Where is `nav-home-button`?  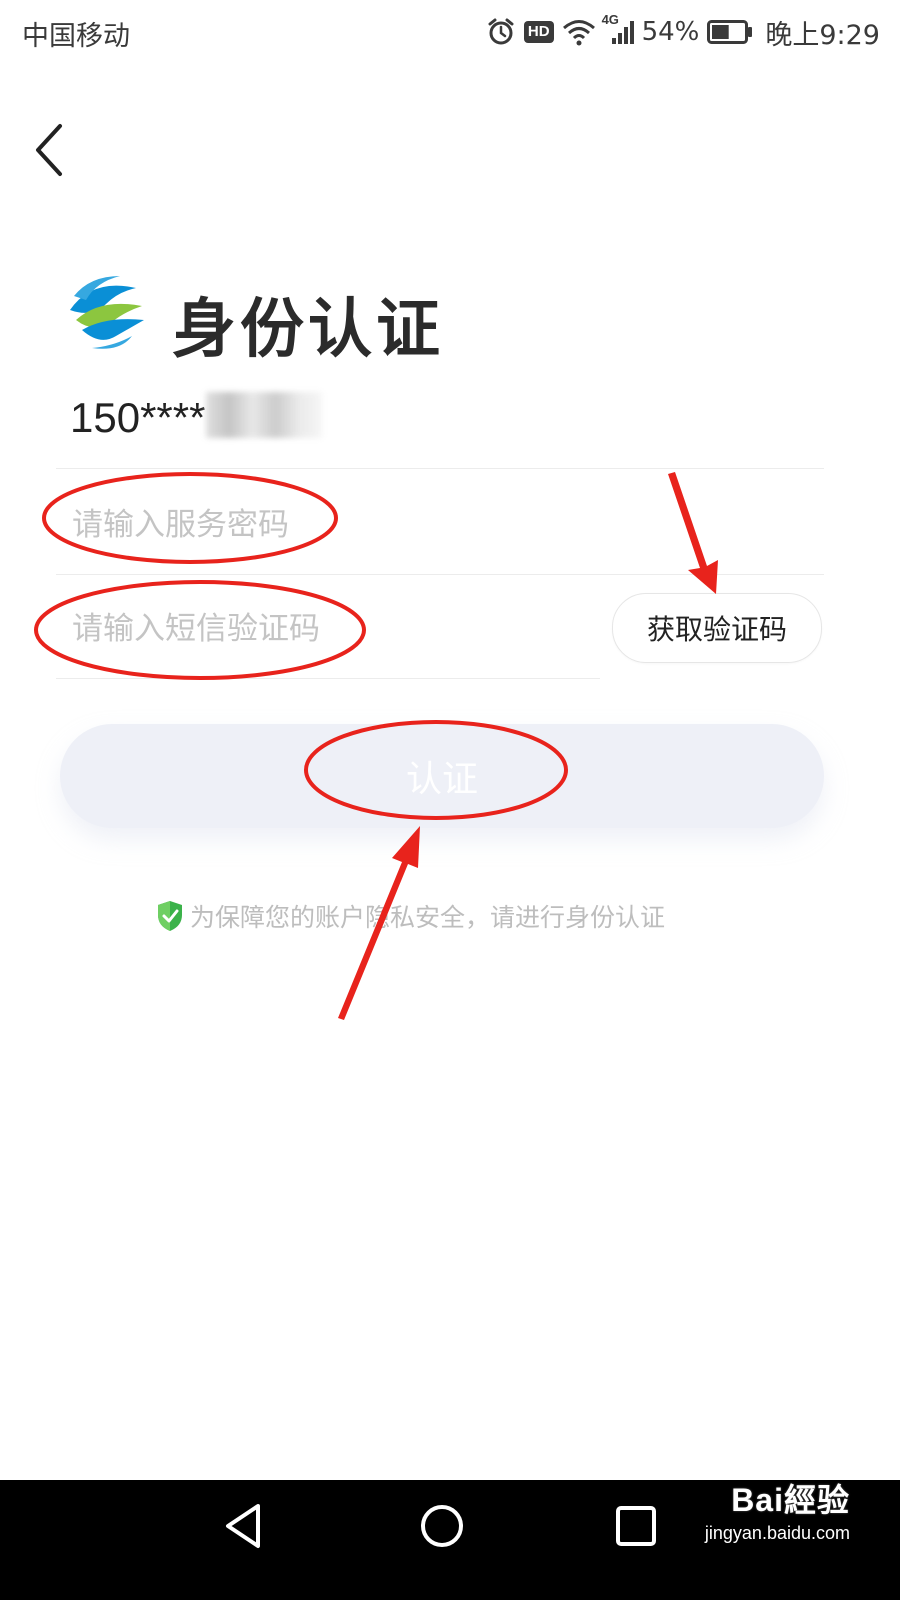
nav-home-button is located at coordinates (442, 1528).